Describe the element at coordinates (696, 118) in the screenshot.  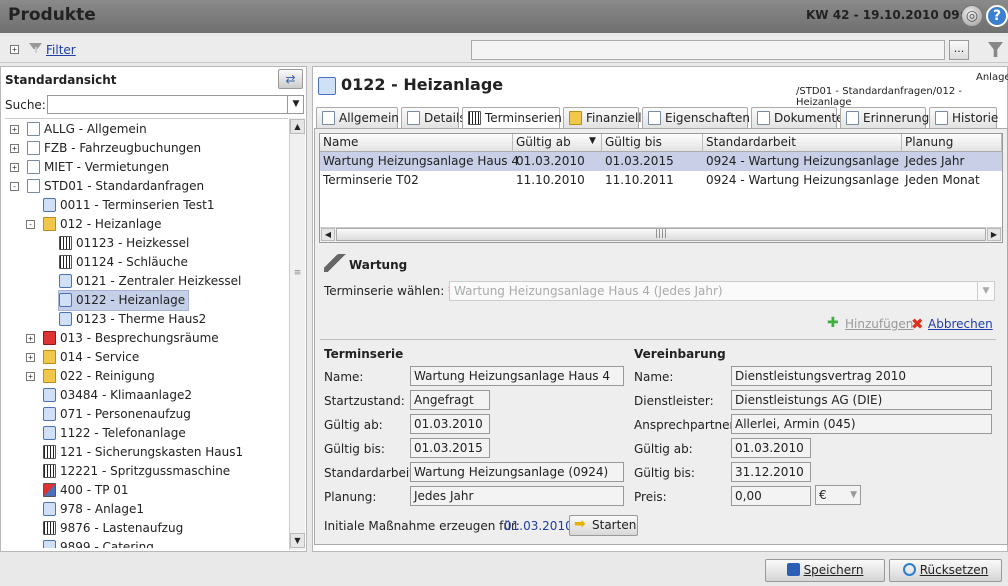
I see `tab-eigenschaften: Eigenschaften` at that location.